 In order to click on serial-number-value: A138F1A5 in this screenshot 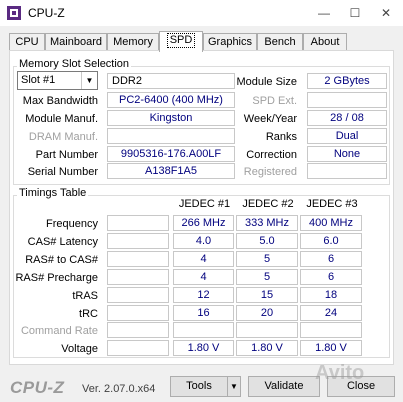, I will do `click(171, 171)`.